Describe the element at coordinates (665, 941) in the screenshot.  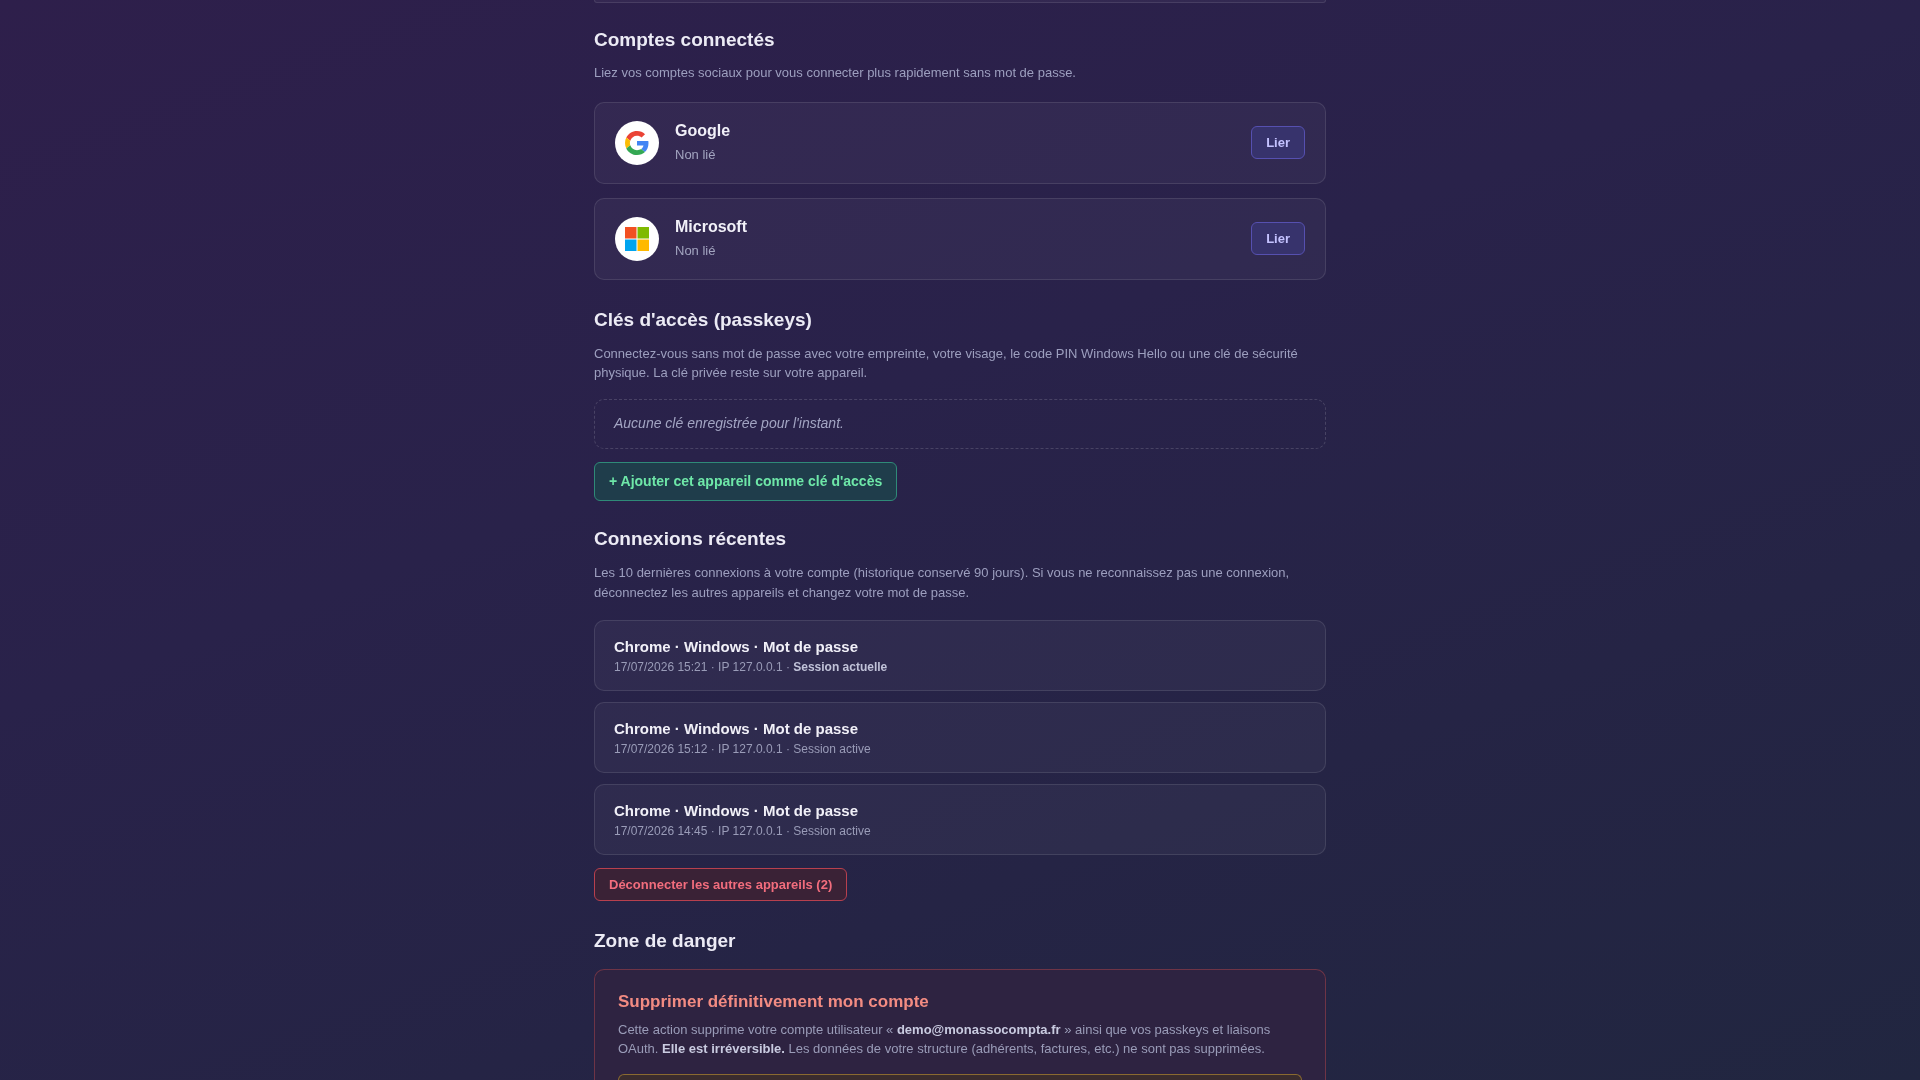
I see `section-heading: Zone de danger` at that location.